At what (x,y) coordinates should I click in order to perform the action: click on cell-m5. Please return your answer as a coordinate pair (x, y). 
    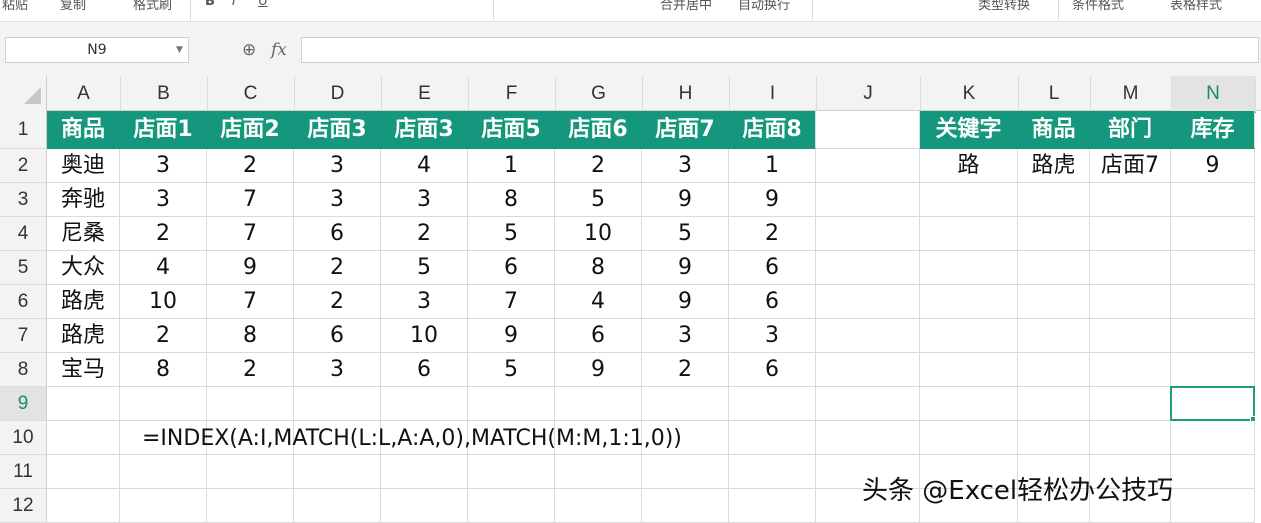
    Looking at the image, I should click on (1130, 268).